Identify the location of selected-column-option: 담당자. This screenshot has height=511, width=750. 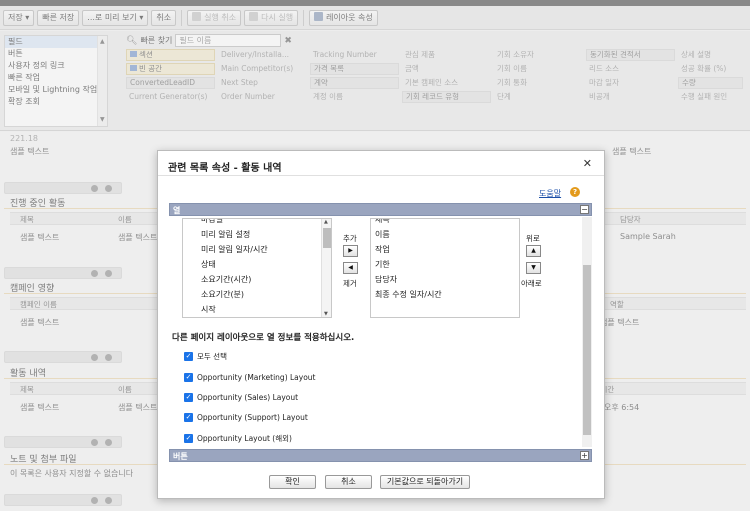
(445, 279).